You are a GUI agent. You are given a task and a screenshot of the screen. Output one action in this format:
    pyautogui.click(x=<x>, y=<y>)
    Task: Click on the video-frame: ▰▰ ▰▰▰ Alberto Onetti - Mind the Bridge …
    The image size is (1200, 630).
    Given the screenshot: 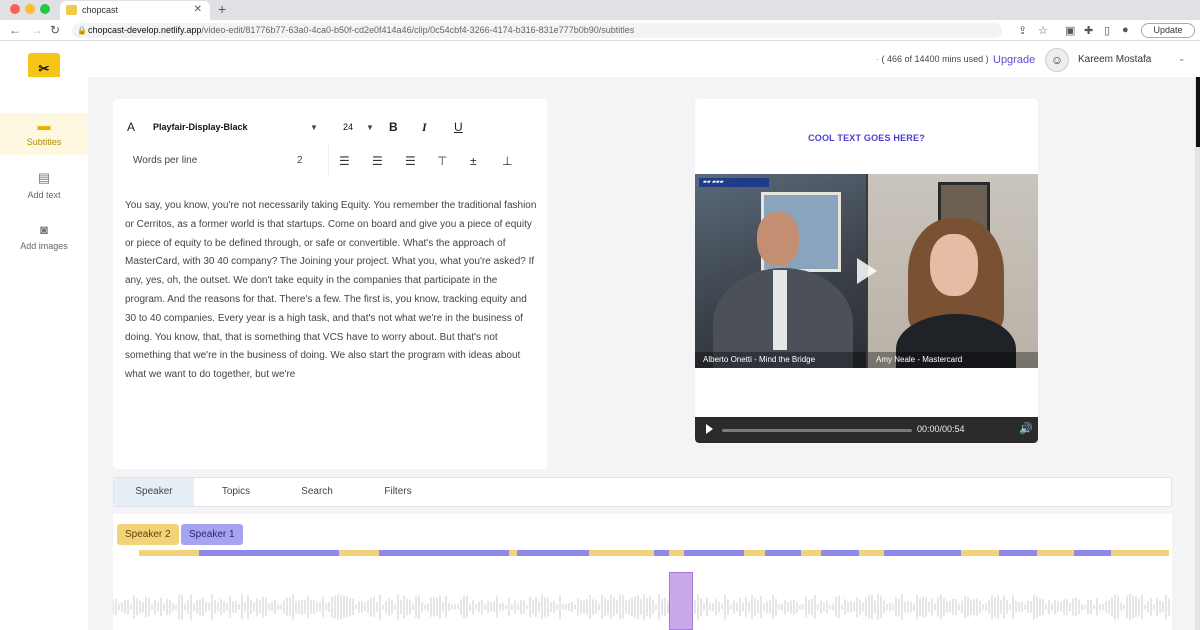 What is the action you would take?
    pyautogui.click(x=866, y=271)
    